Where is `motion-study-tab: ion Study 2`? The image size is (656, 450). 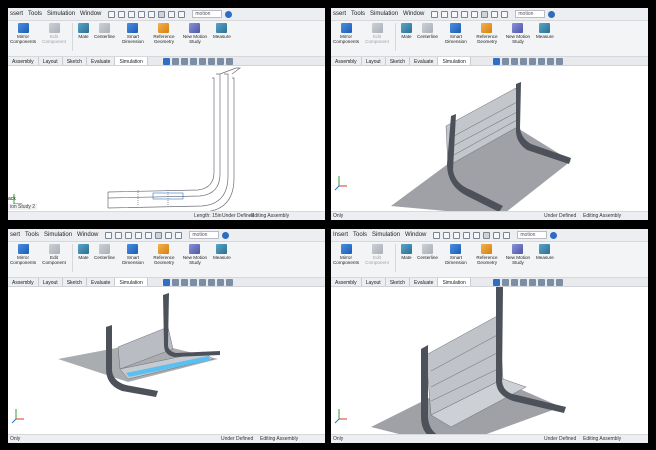 motion-study-tab: ion Study 2 is located at coordinates (23, 207).